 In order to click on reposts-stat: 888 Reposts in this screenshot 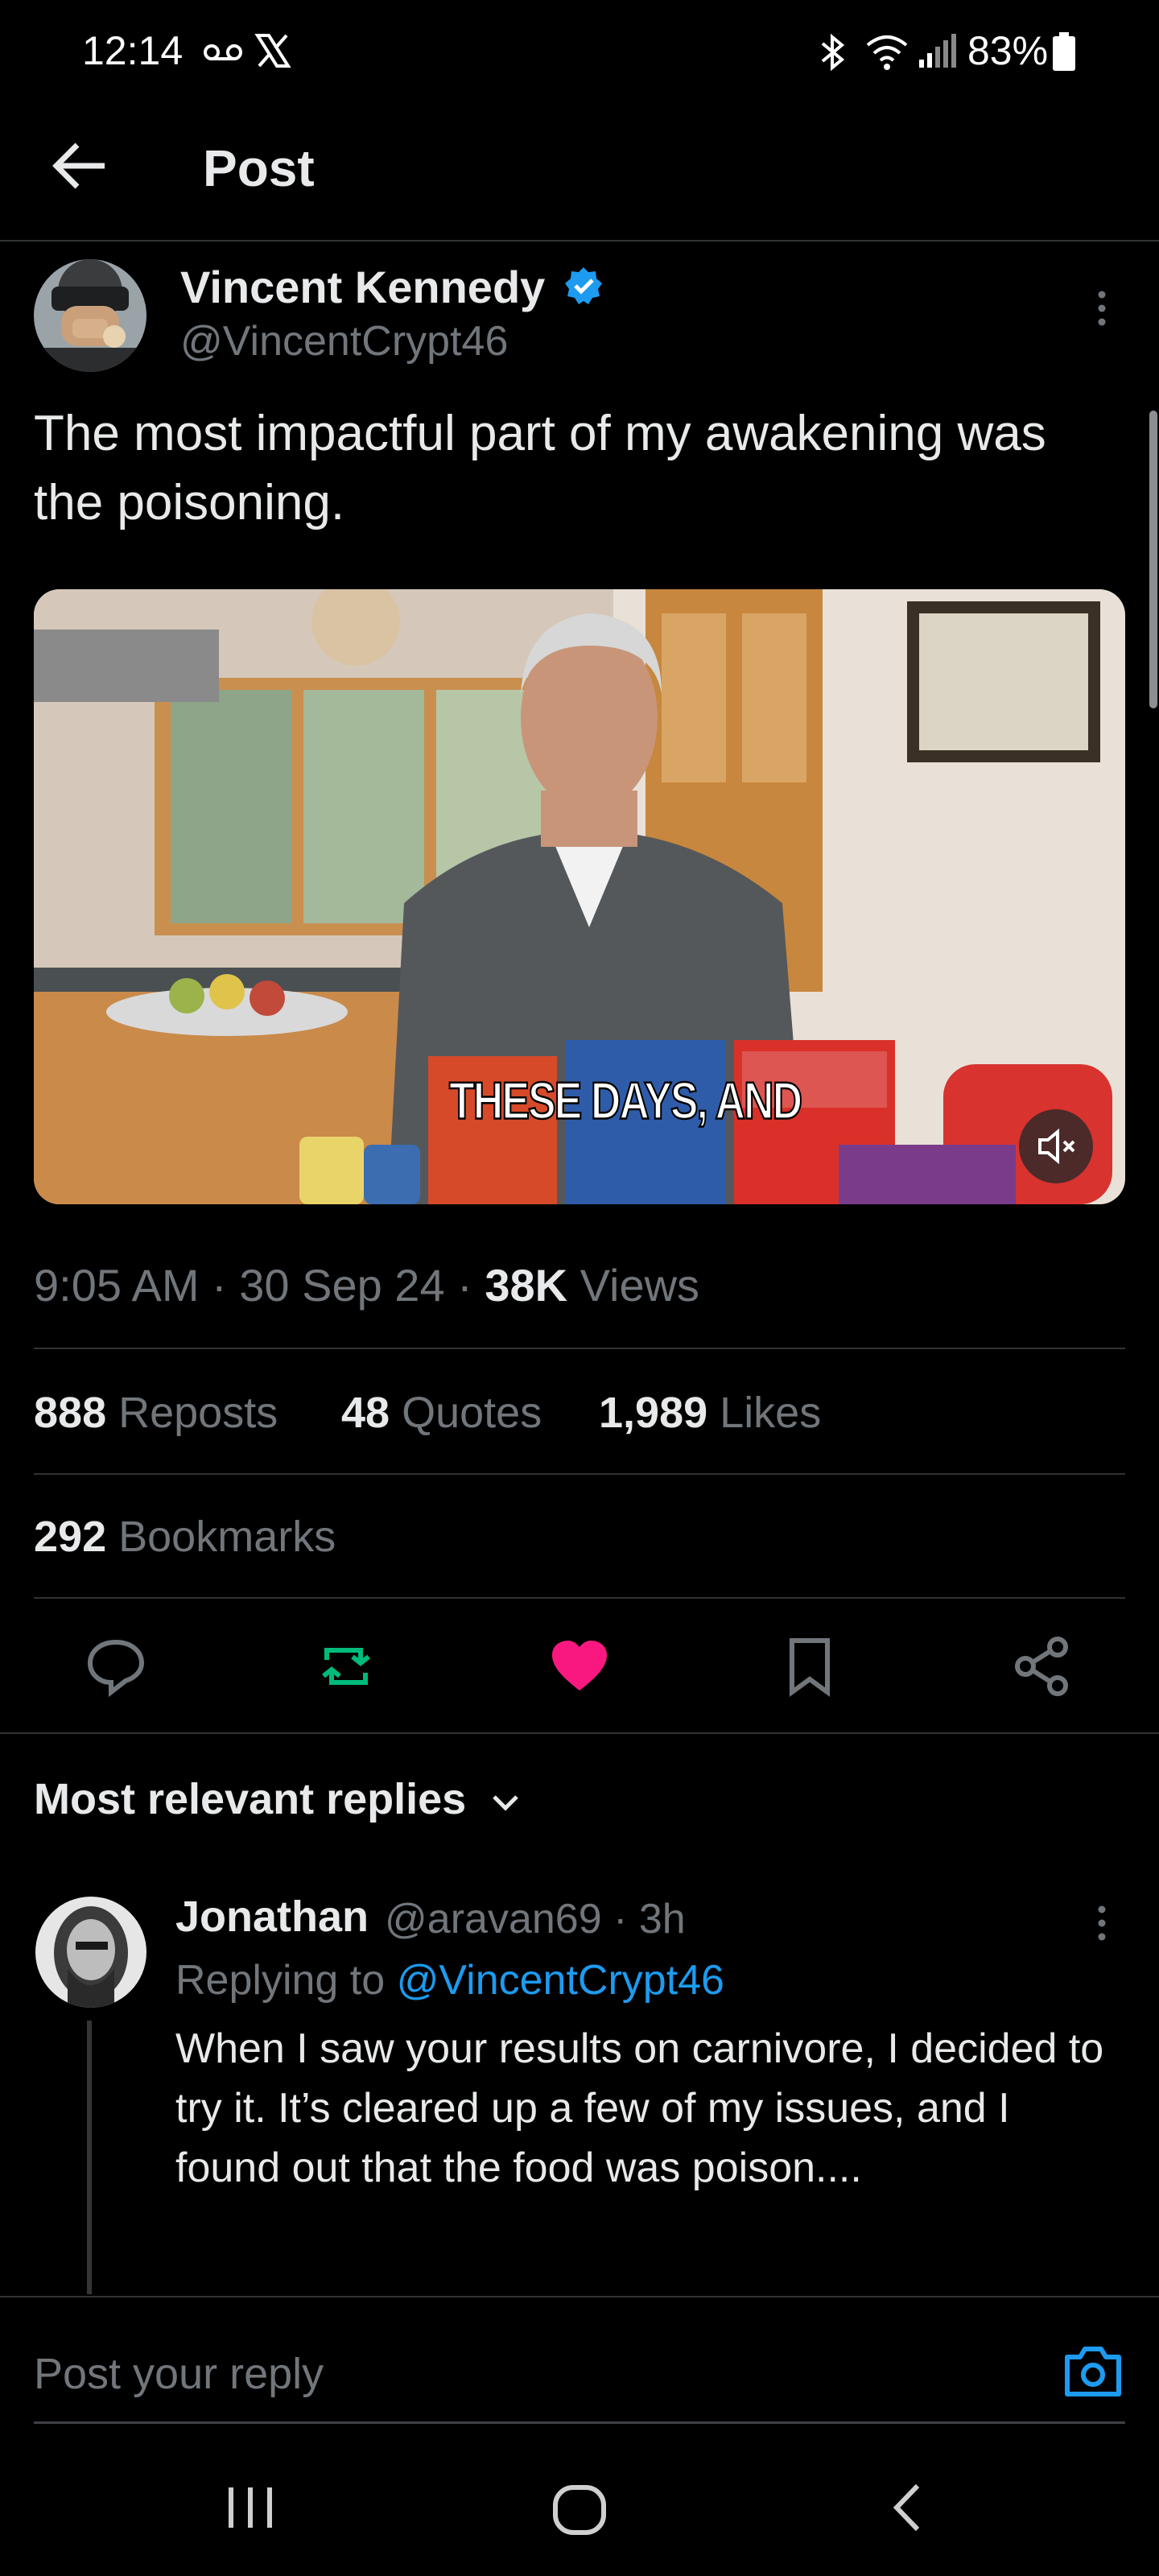, I will do `click(156, 1413)`.